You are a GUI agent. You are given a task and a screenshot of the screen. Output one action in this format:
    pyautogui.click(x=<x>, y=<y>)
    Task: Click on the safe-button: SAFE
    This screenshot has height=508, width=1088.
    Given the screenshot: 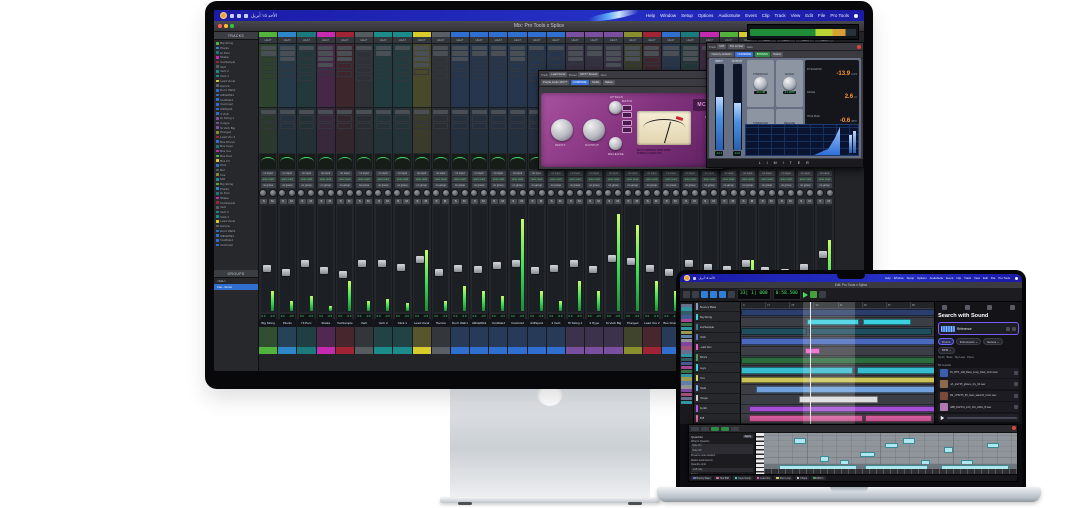 What is the action you would take?
    pyautogui.click(x=596, y=82)
    